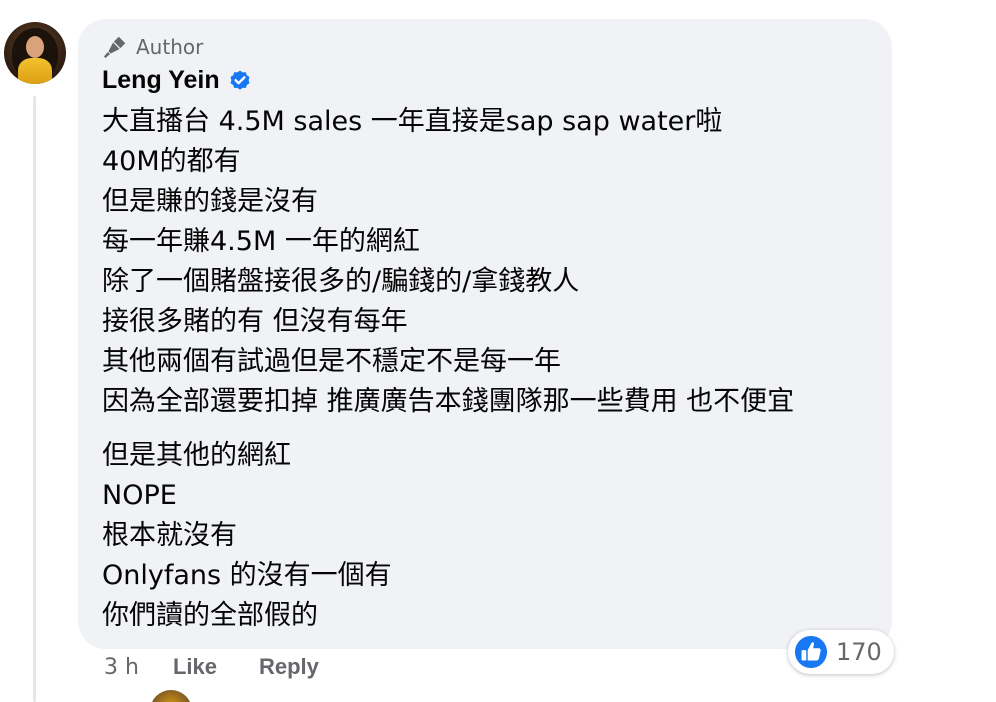 The image size is (996, 702). What do you see at coordinates (210, 615) in the screenshot?
I see `comment-line: 你們讀的全部假的` at bounding box center [210, 615].